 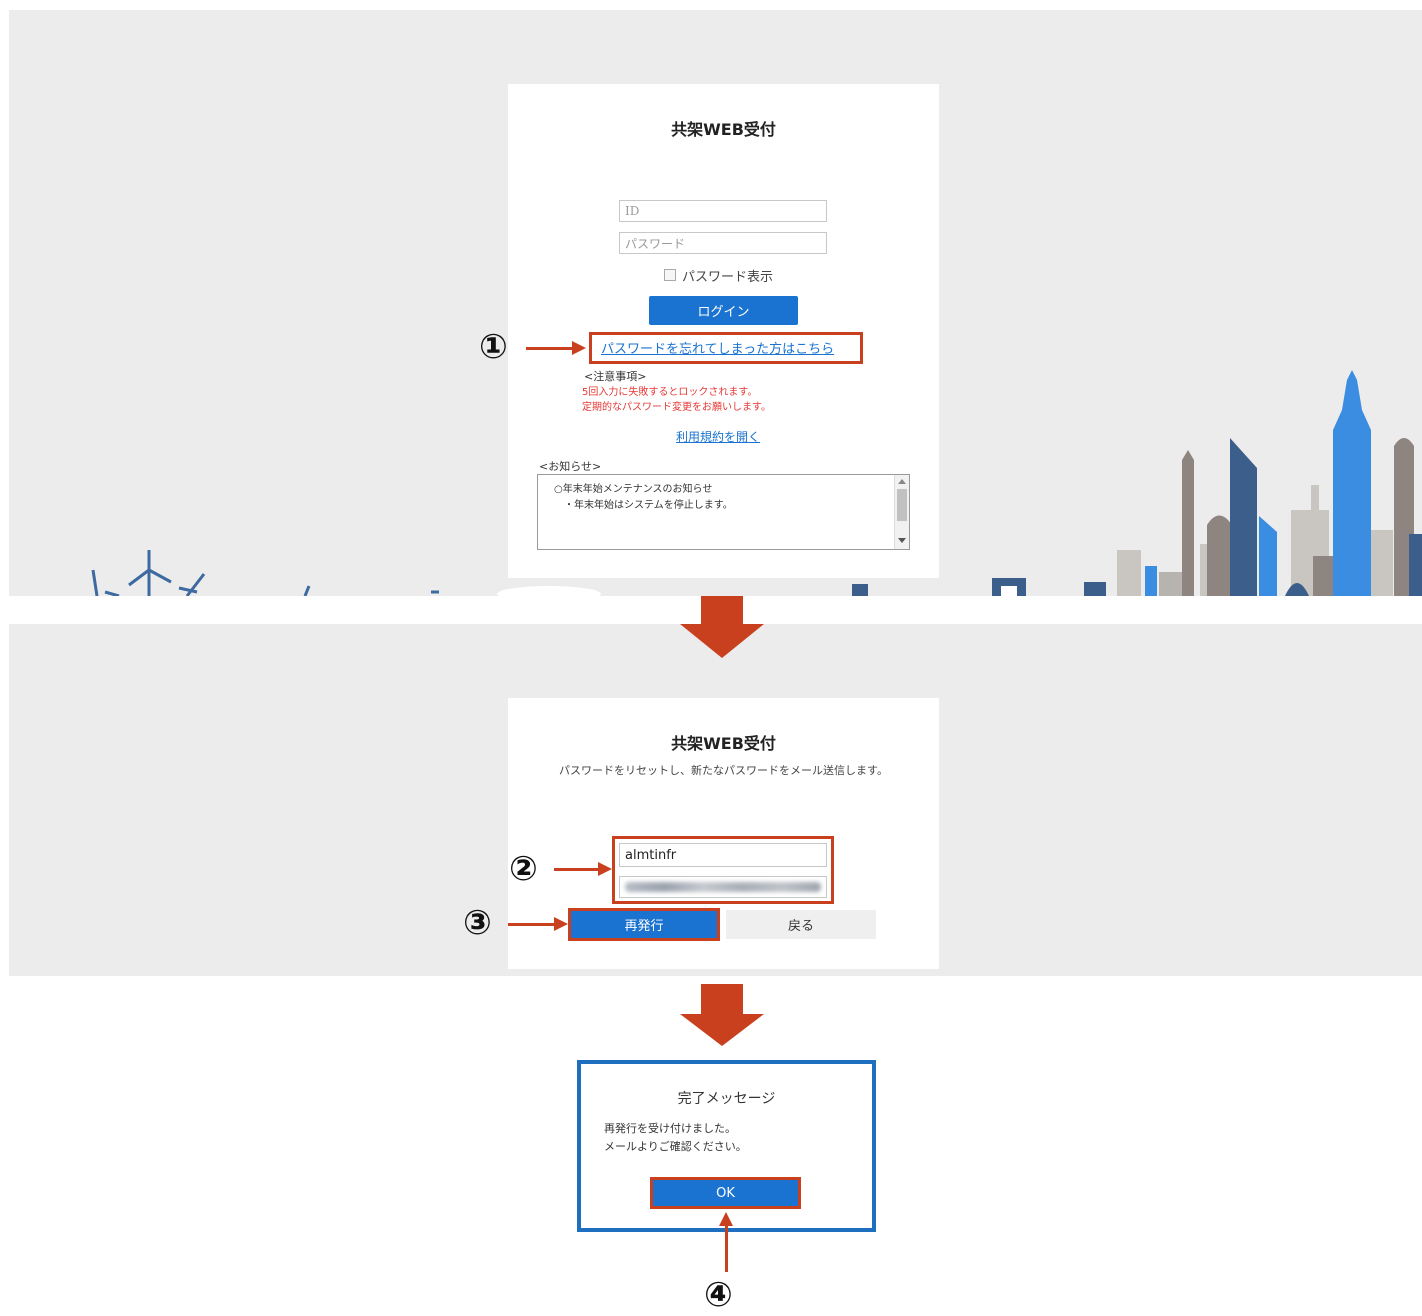 I want to click on callout-3-arrowhead, so click(x=561, y=924).